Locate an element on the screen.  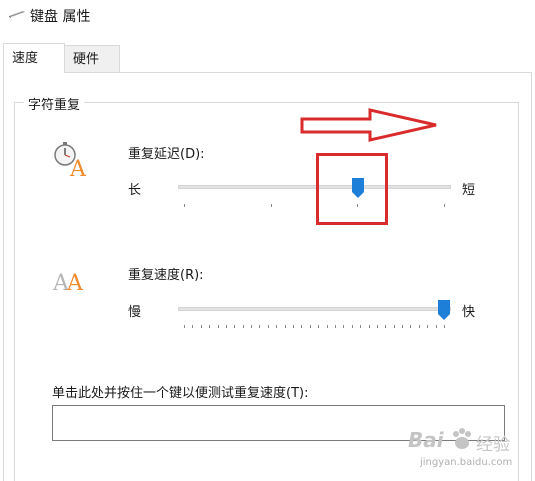
baidu-watermark: Bai 经验 jingyan.baidu.com is located at coordinates (465, 448).